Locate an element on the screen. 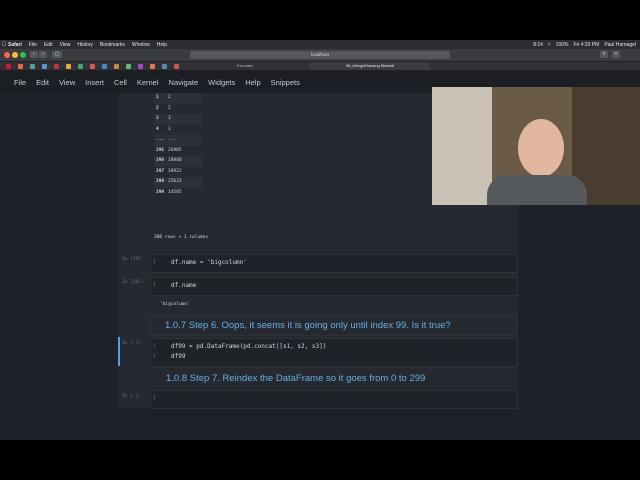 The height and width of the screenshot is (480, 640). jmenu-cell: Cell is located at coordinates (120, 82).